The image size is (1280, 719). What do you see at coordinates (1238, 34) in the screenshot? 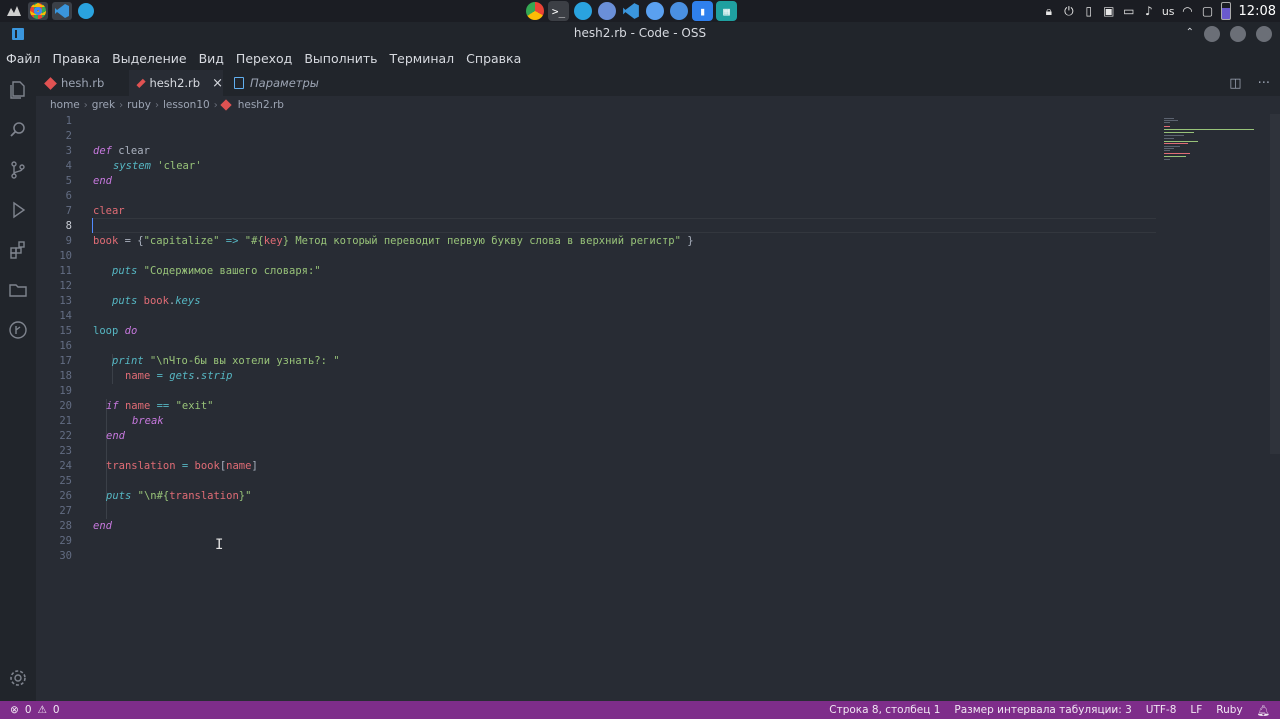
I see `maximize-button` at bounding box center [1238, 34].